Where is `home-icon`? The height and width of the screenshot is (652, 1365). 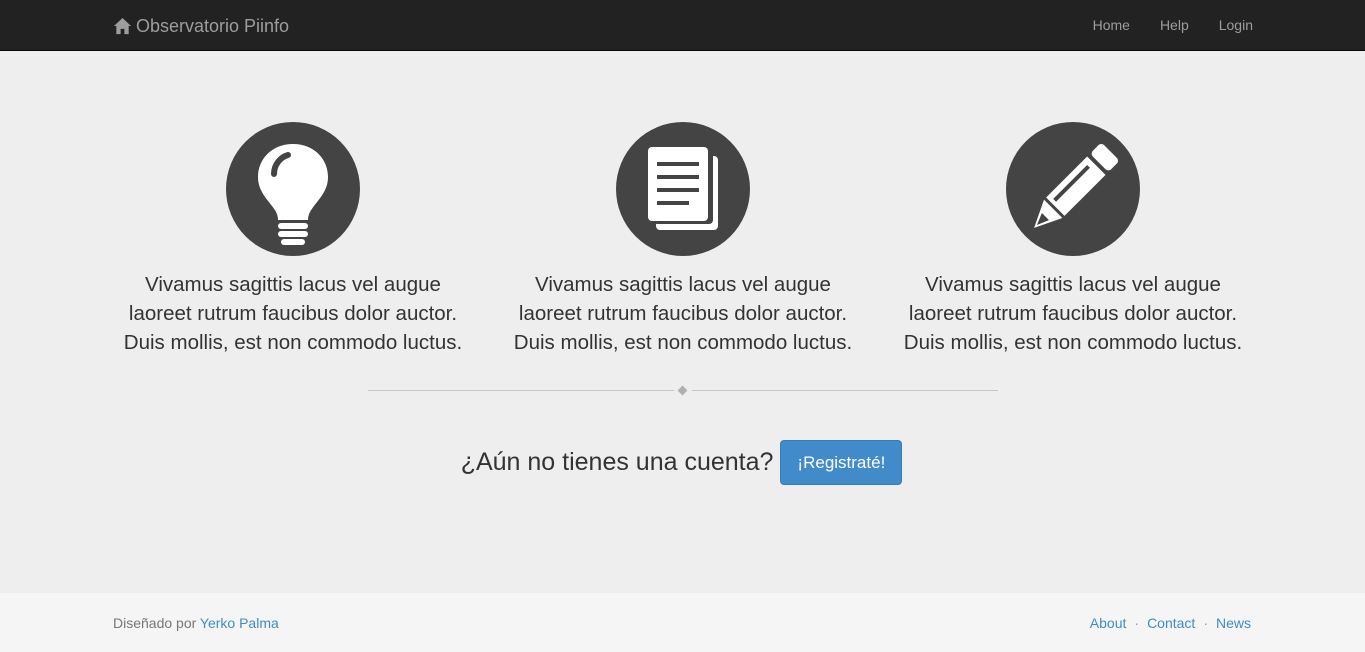
home-icon is located at coordinates (122, 26).